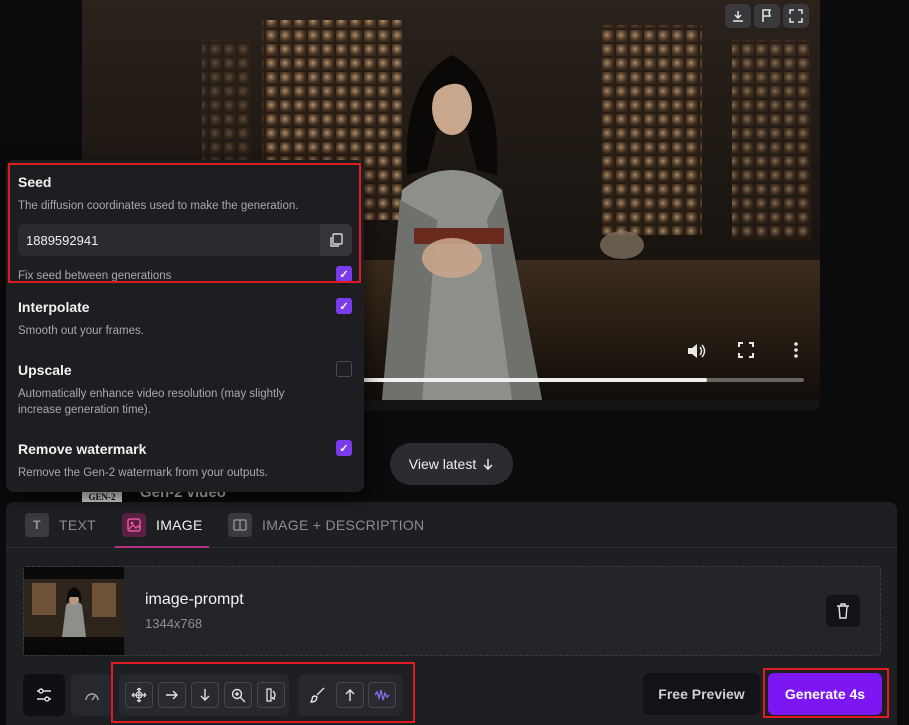  Describe the element at coordinates (81, 331) in the screenshot. I see `interpolate-description: Smooth out your frames.` at that location.